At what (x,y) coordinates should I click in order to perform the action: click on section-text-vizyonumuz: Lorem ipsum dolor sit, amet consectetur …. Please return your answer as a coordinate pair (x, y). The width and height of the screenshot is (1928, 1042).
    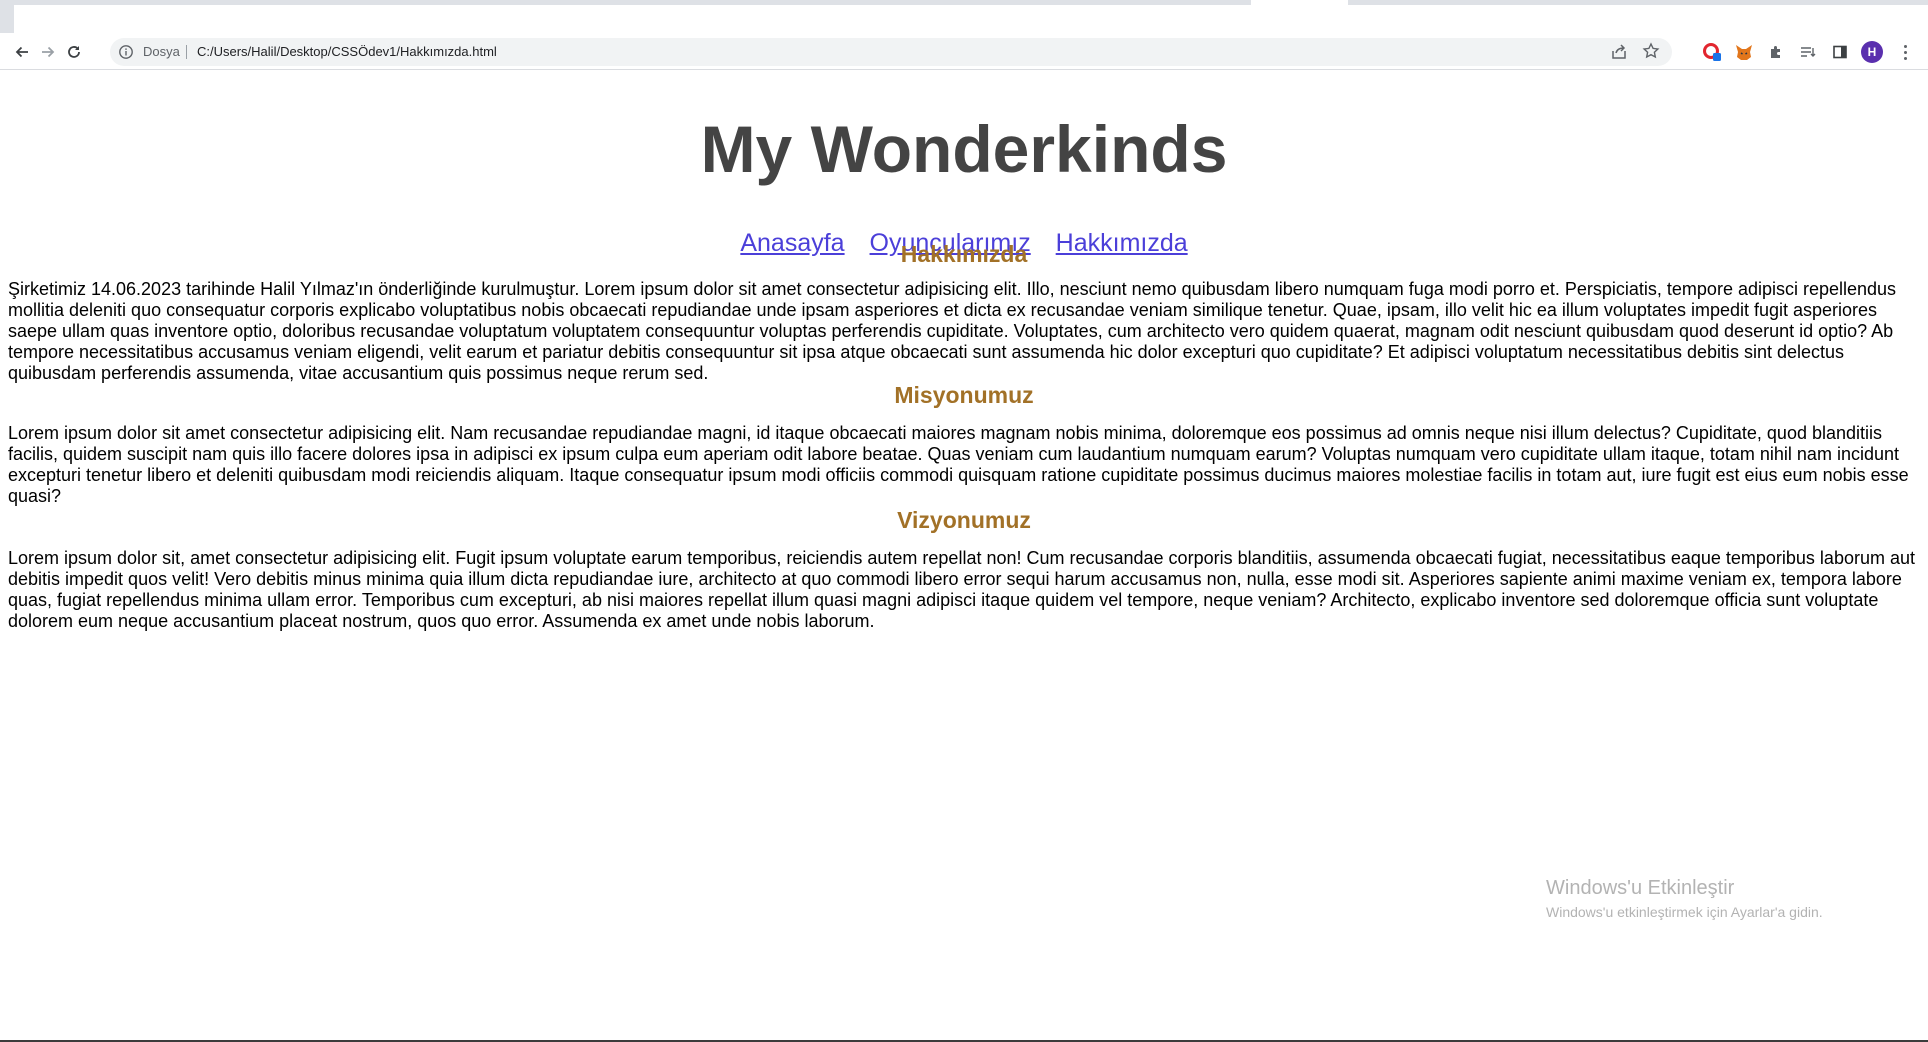
    Looking at the image, I should click on (961, 589).